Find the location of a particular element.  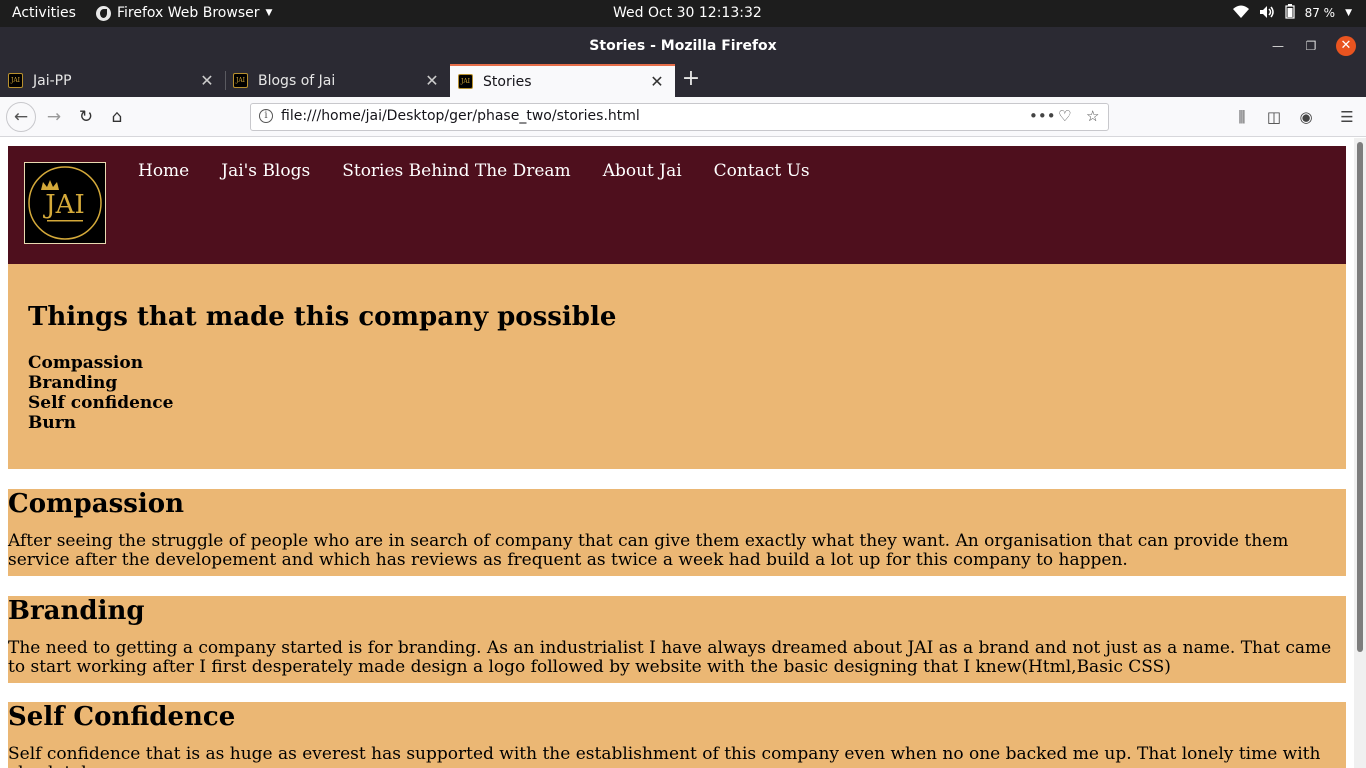

window-title-bar: Stories - Mozilla Firefox — ❐ ✕ is located at coordinates (683, 45).